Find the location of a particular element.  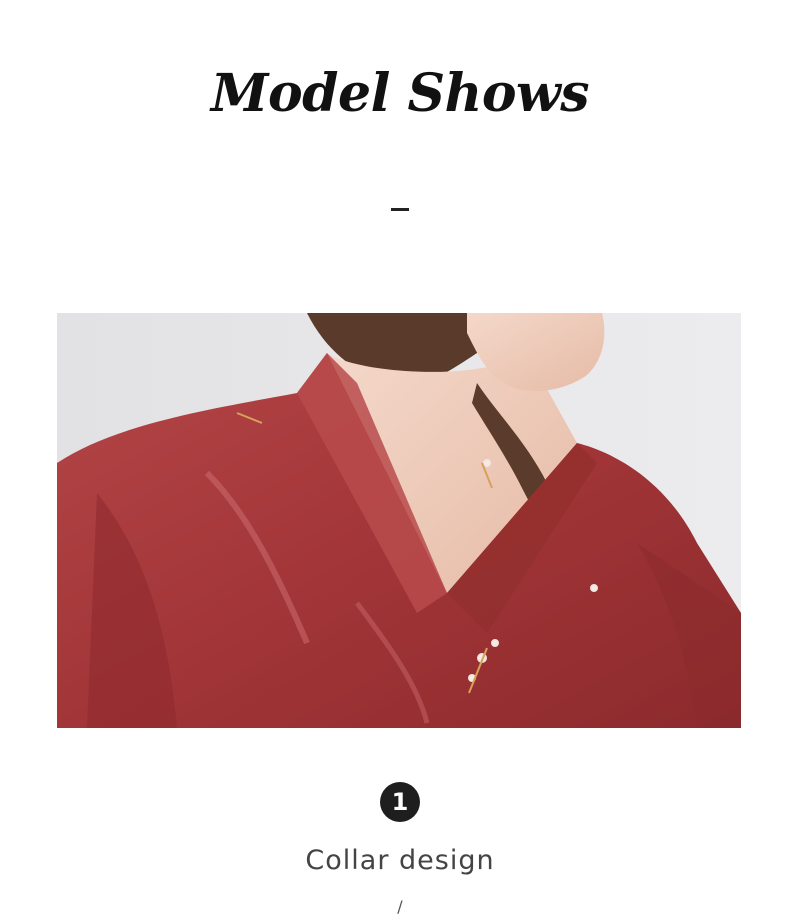

title-divider is located at coordinates (400, 209).